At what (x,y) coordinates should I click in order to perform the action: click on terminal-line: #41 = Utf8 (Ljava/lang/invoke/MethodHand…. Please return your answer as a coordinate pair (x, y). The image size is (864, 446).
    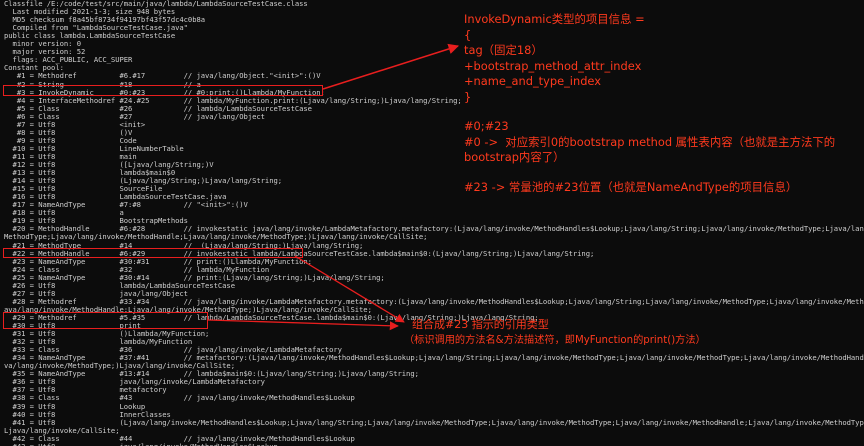
    Looking at the image, I should click on (434, 422).